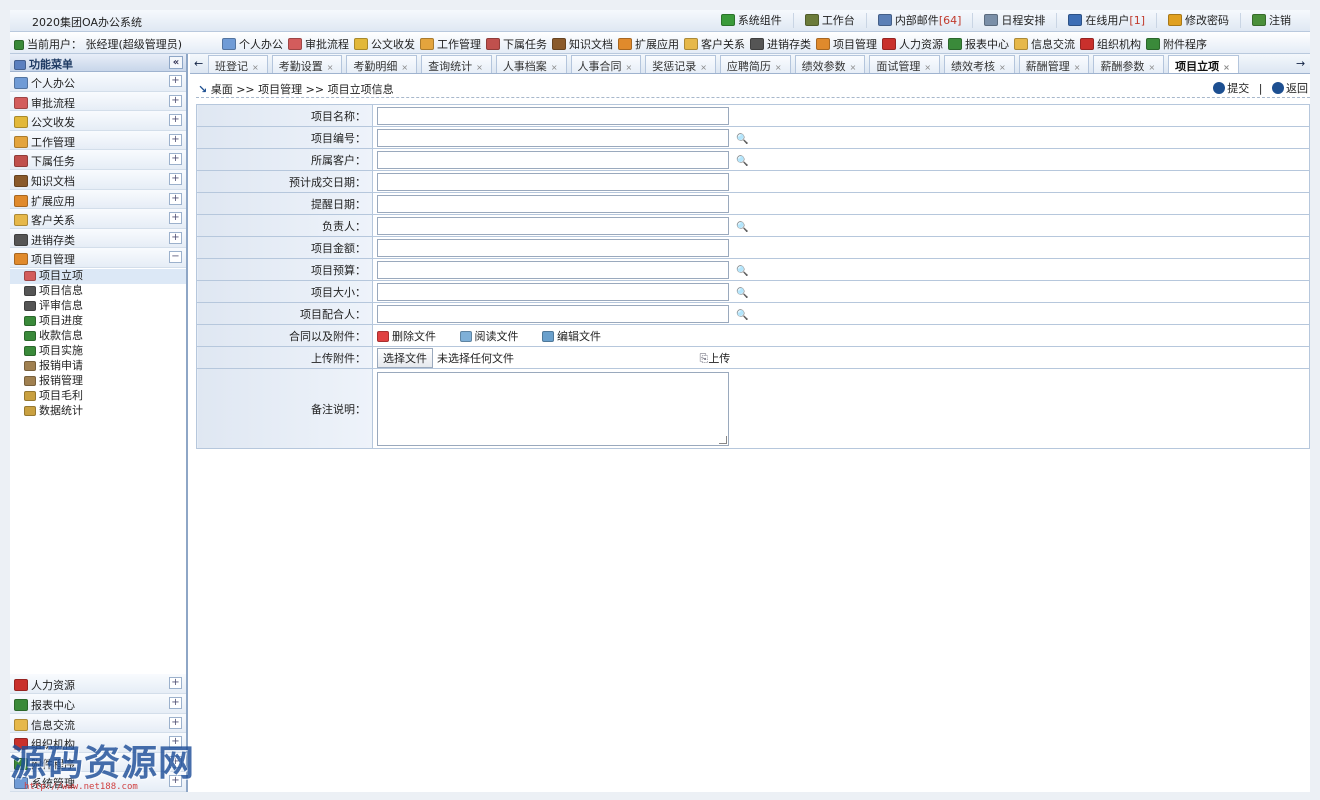 The width and height of the screenshot is (1320, 800). I want to click on tab-5: 人事合同 ×, so click(606, 64).